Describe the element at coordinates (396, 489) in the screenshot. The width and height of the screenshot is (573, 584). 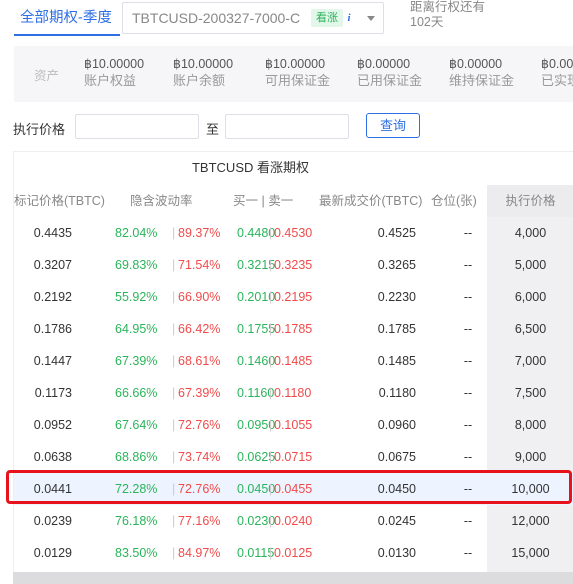
I see `last-price-cell: 0.0450` at that location.